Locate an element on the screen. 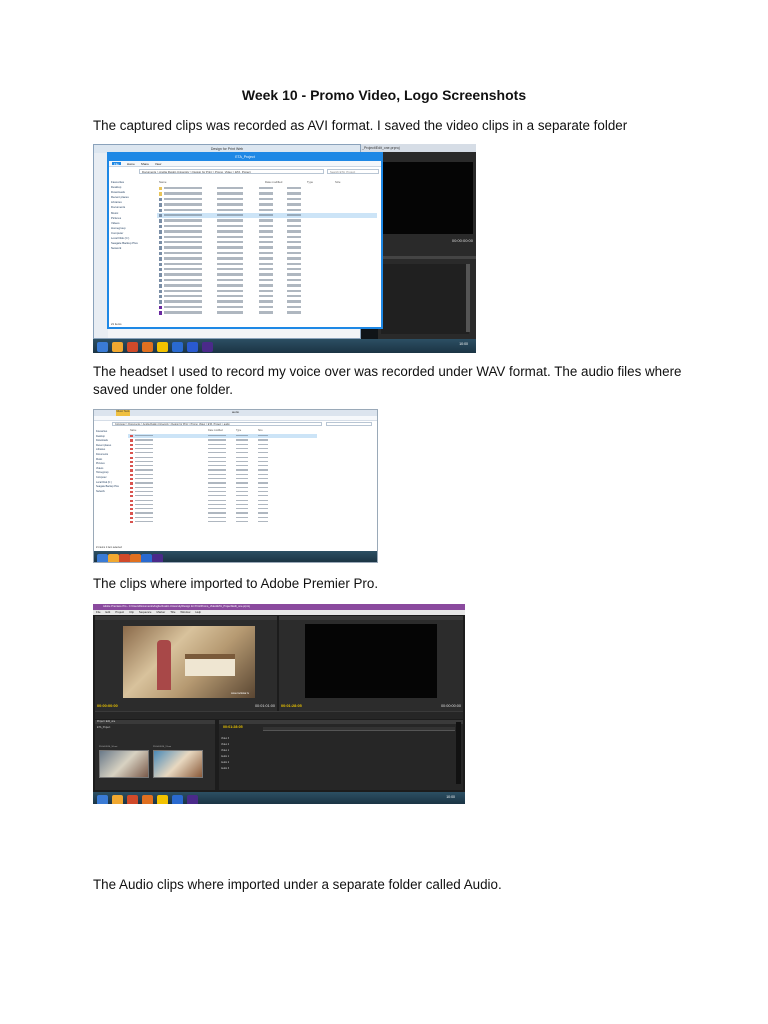  menu-view: View is located at coordinates (158, 164).